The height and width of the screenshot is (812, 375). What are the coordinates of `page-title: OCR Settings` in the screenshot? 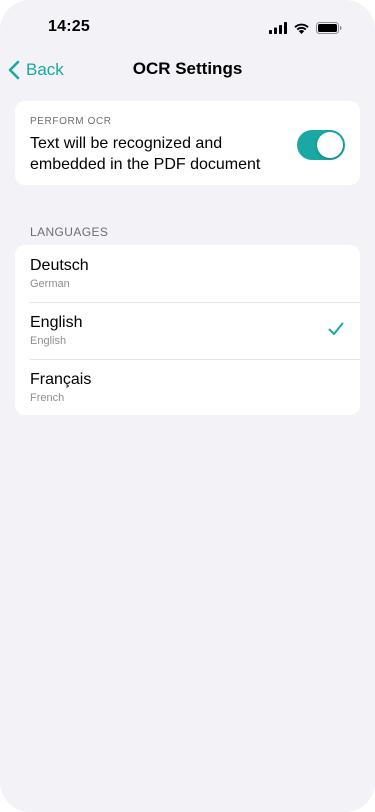 It's located at (187, 68).